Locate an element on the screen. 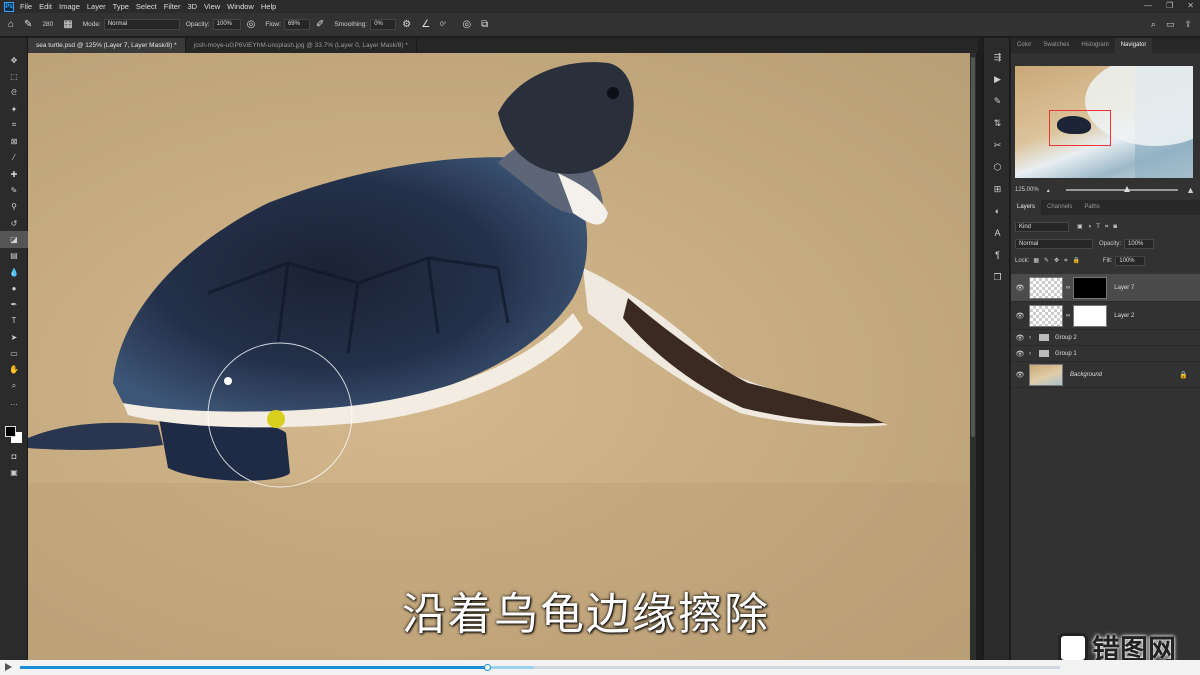 The image size is (1200, 675). blur-tool-icon: 💧 is located at coordinates (14, 272).